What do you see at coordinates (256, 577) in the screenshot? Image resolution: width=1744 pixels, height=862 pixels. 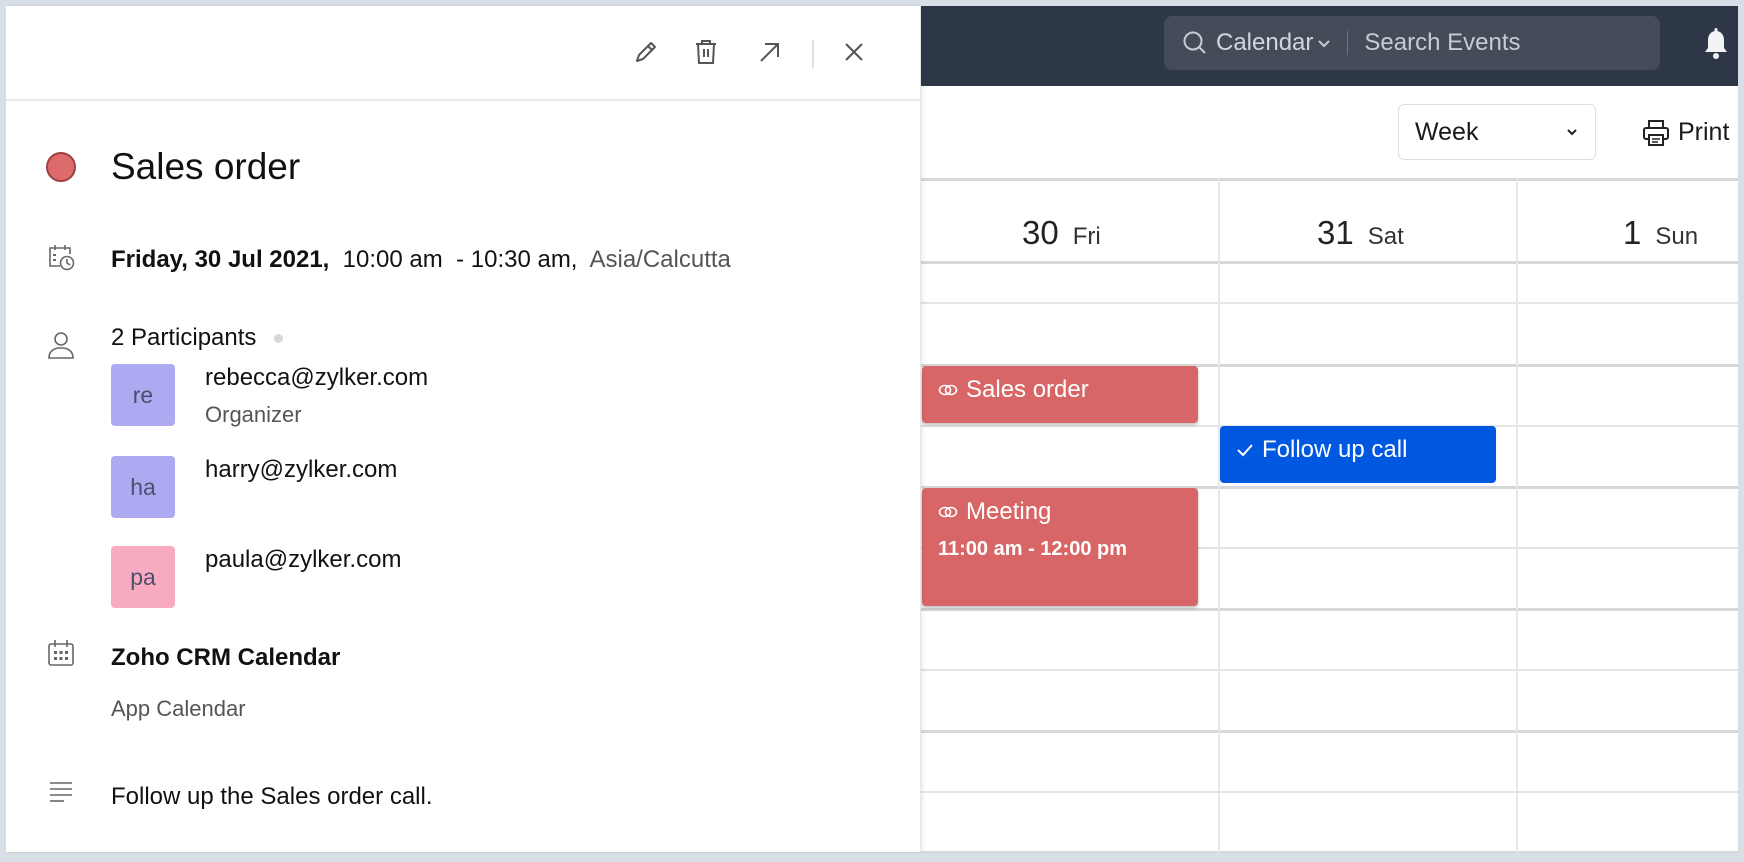 I see `participant-item: pa paula@zylker.com` at bounding box center [256, 577].